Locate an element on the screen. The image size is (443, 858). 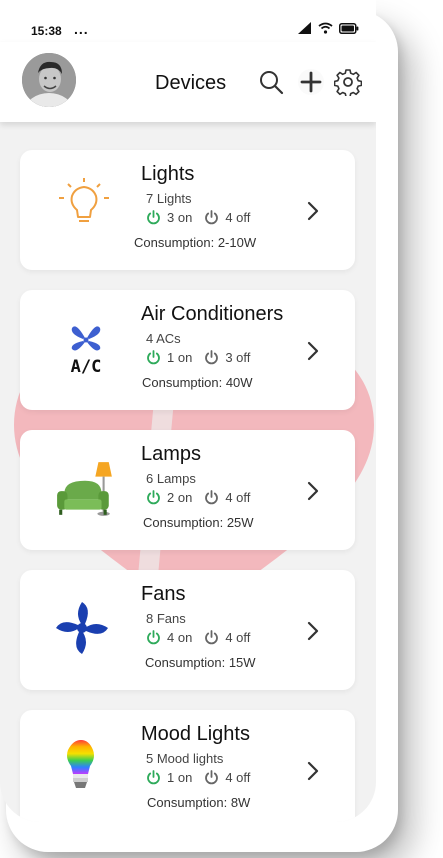
device-status: 4 on 4 off is located at coordinates (198, 637).